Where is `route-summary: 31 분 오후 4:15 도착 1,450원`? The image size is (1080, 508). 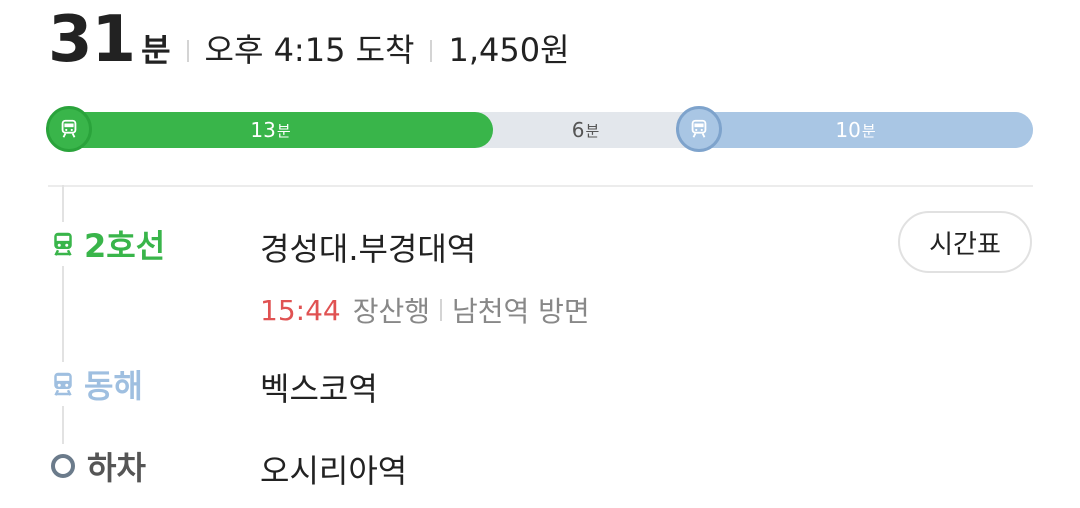 route-summary: 31 분 오후 4:15 도착 1,450원 is located at coordinates (309, 43).